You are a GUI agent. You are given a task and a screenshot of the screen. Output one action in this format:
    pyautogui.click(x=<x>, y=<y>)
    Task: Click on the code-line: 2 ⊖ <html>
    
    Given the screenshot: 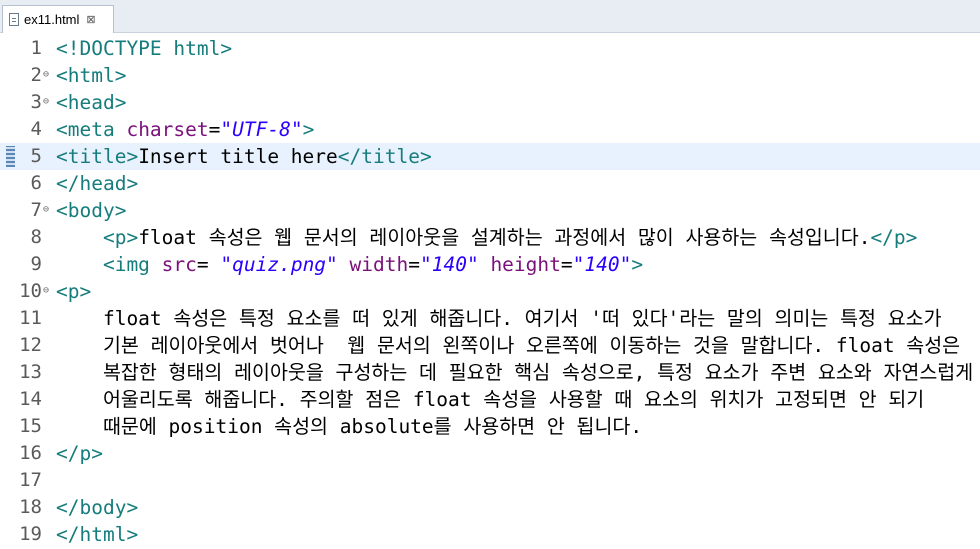 What is the action you would take?
    pyautogui.click(x=490, y=75)
    